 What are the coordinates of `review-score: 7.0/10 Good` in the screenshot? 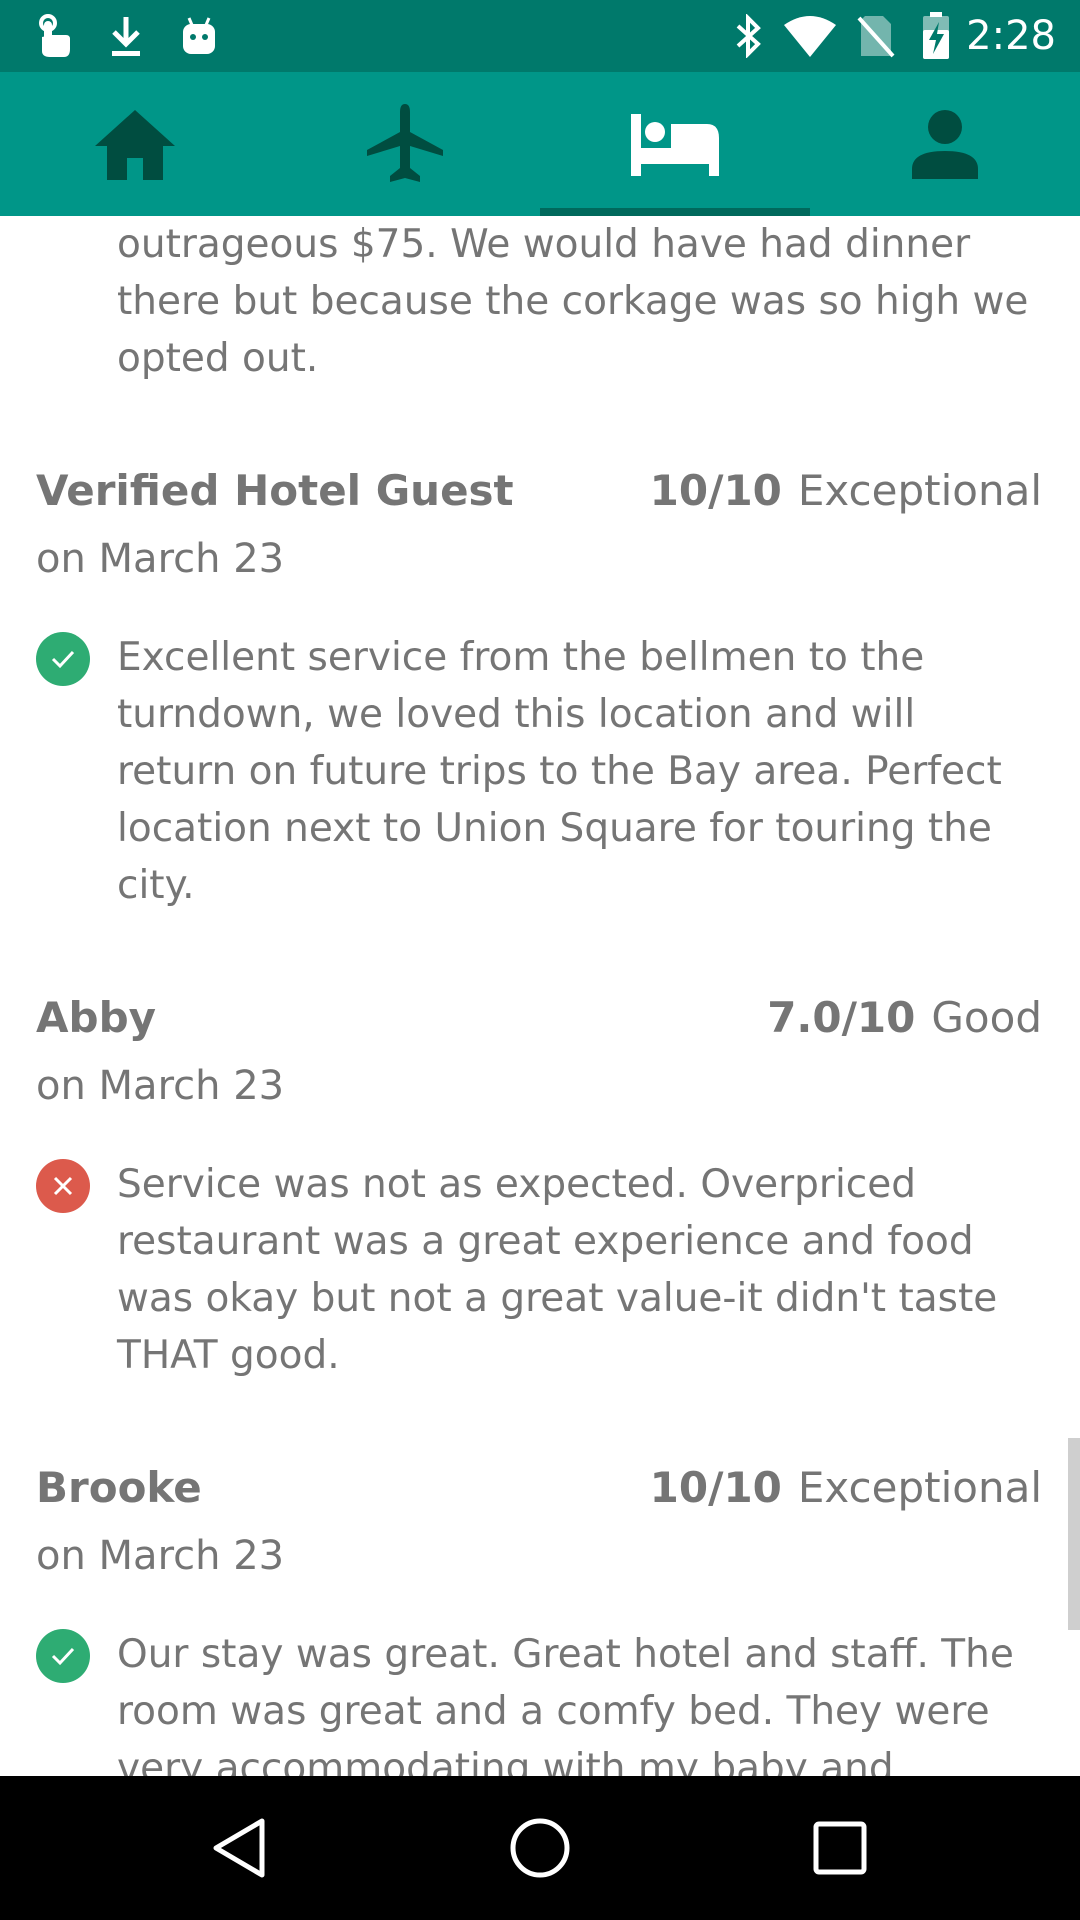 It's located at (904, 1017).